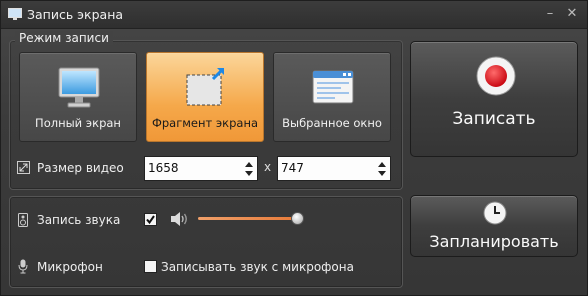  Describe the element at coordinates (205, 123) in the screenshot. I see `mode-screen-fragment-label: Фрагмент экрана` at that location.